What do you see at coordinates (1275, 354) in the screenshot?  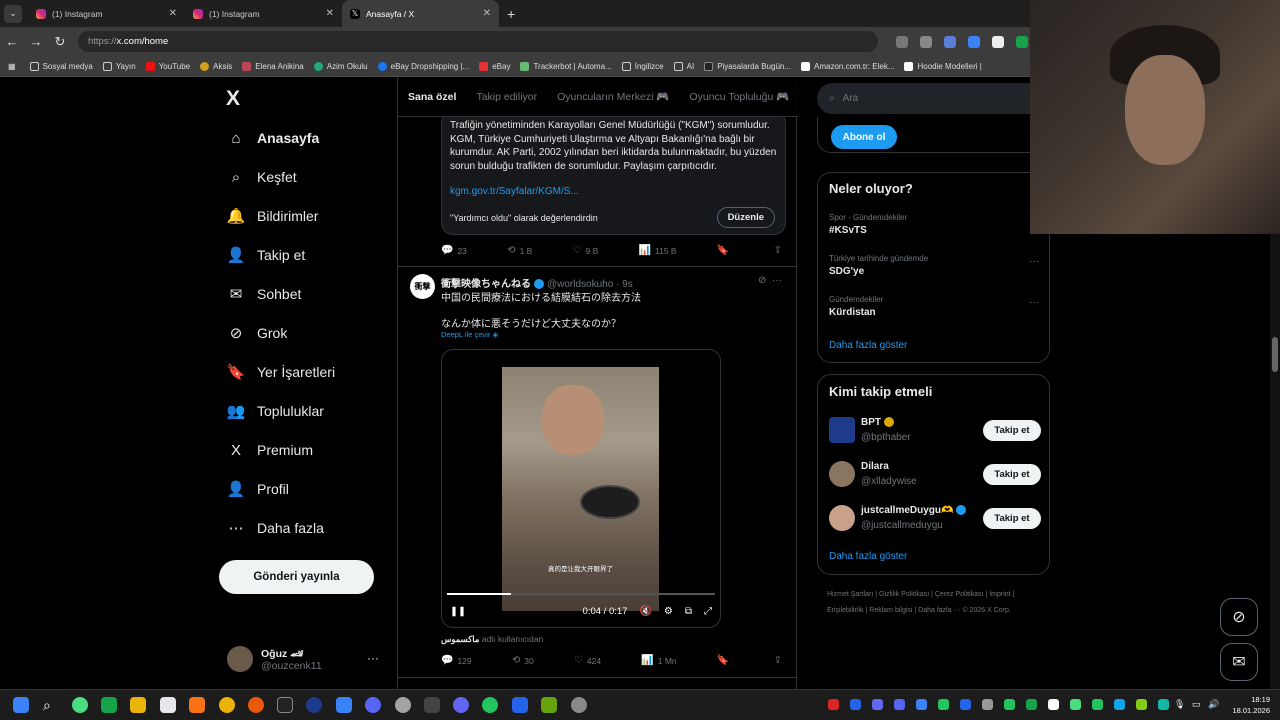 I see `scrollbar-thumb` at bounding box center [1275, 354].